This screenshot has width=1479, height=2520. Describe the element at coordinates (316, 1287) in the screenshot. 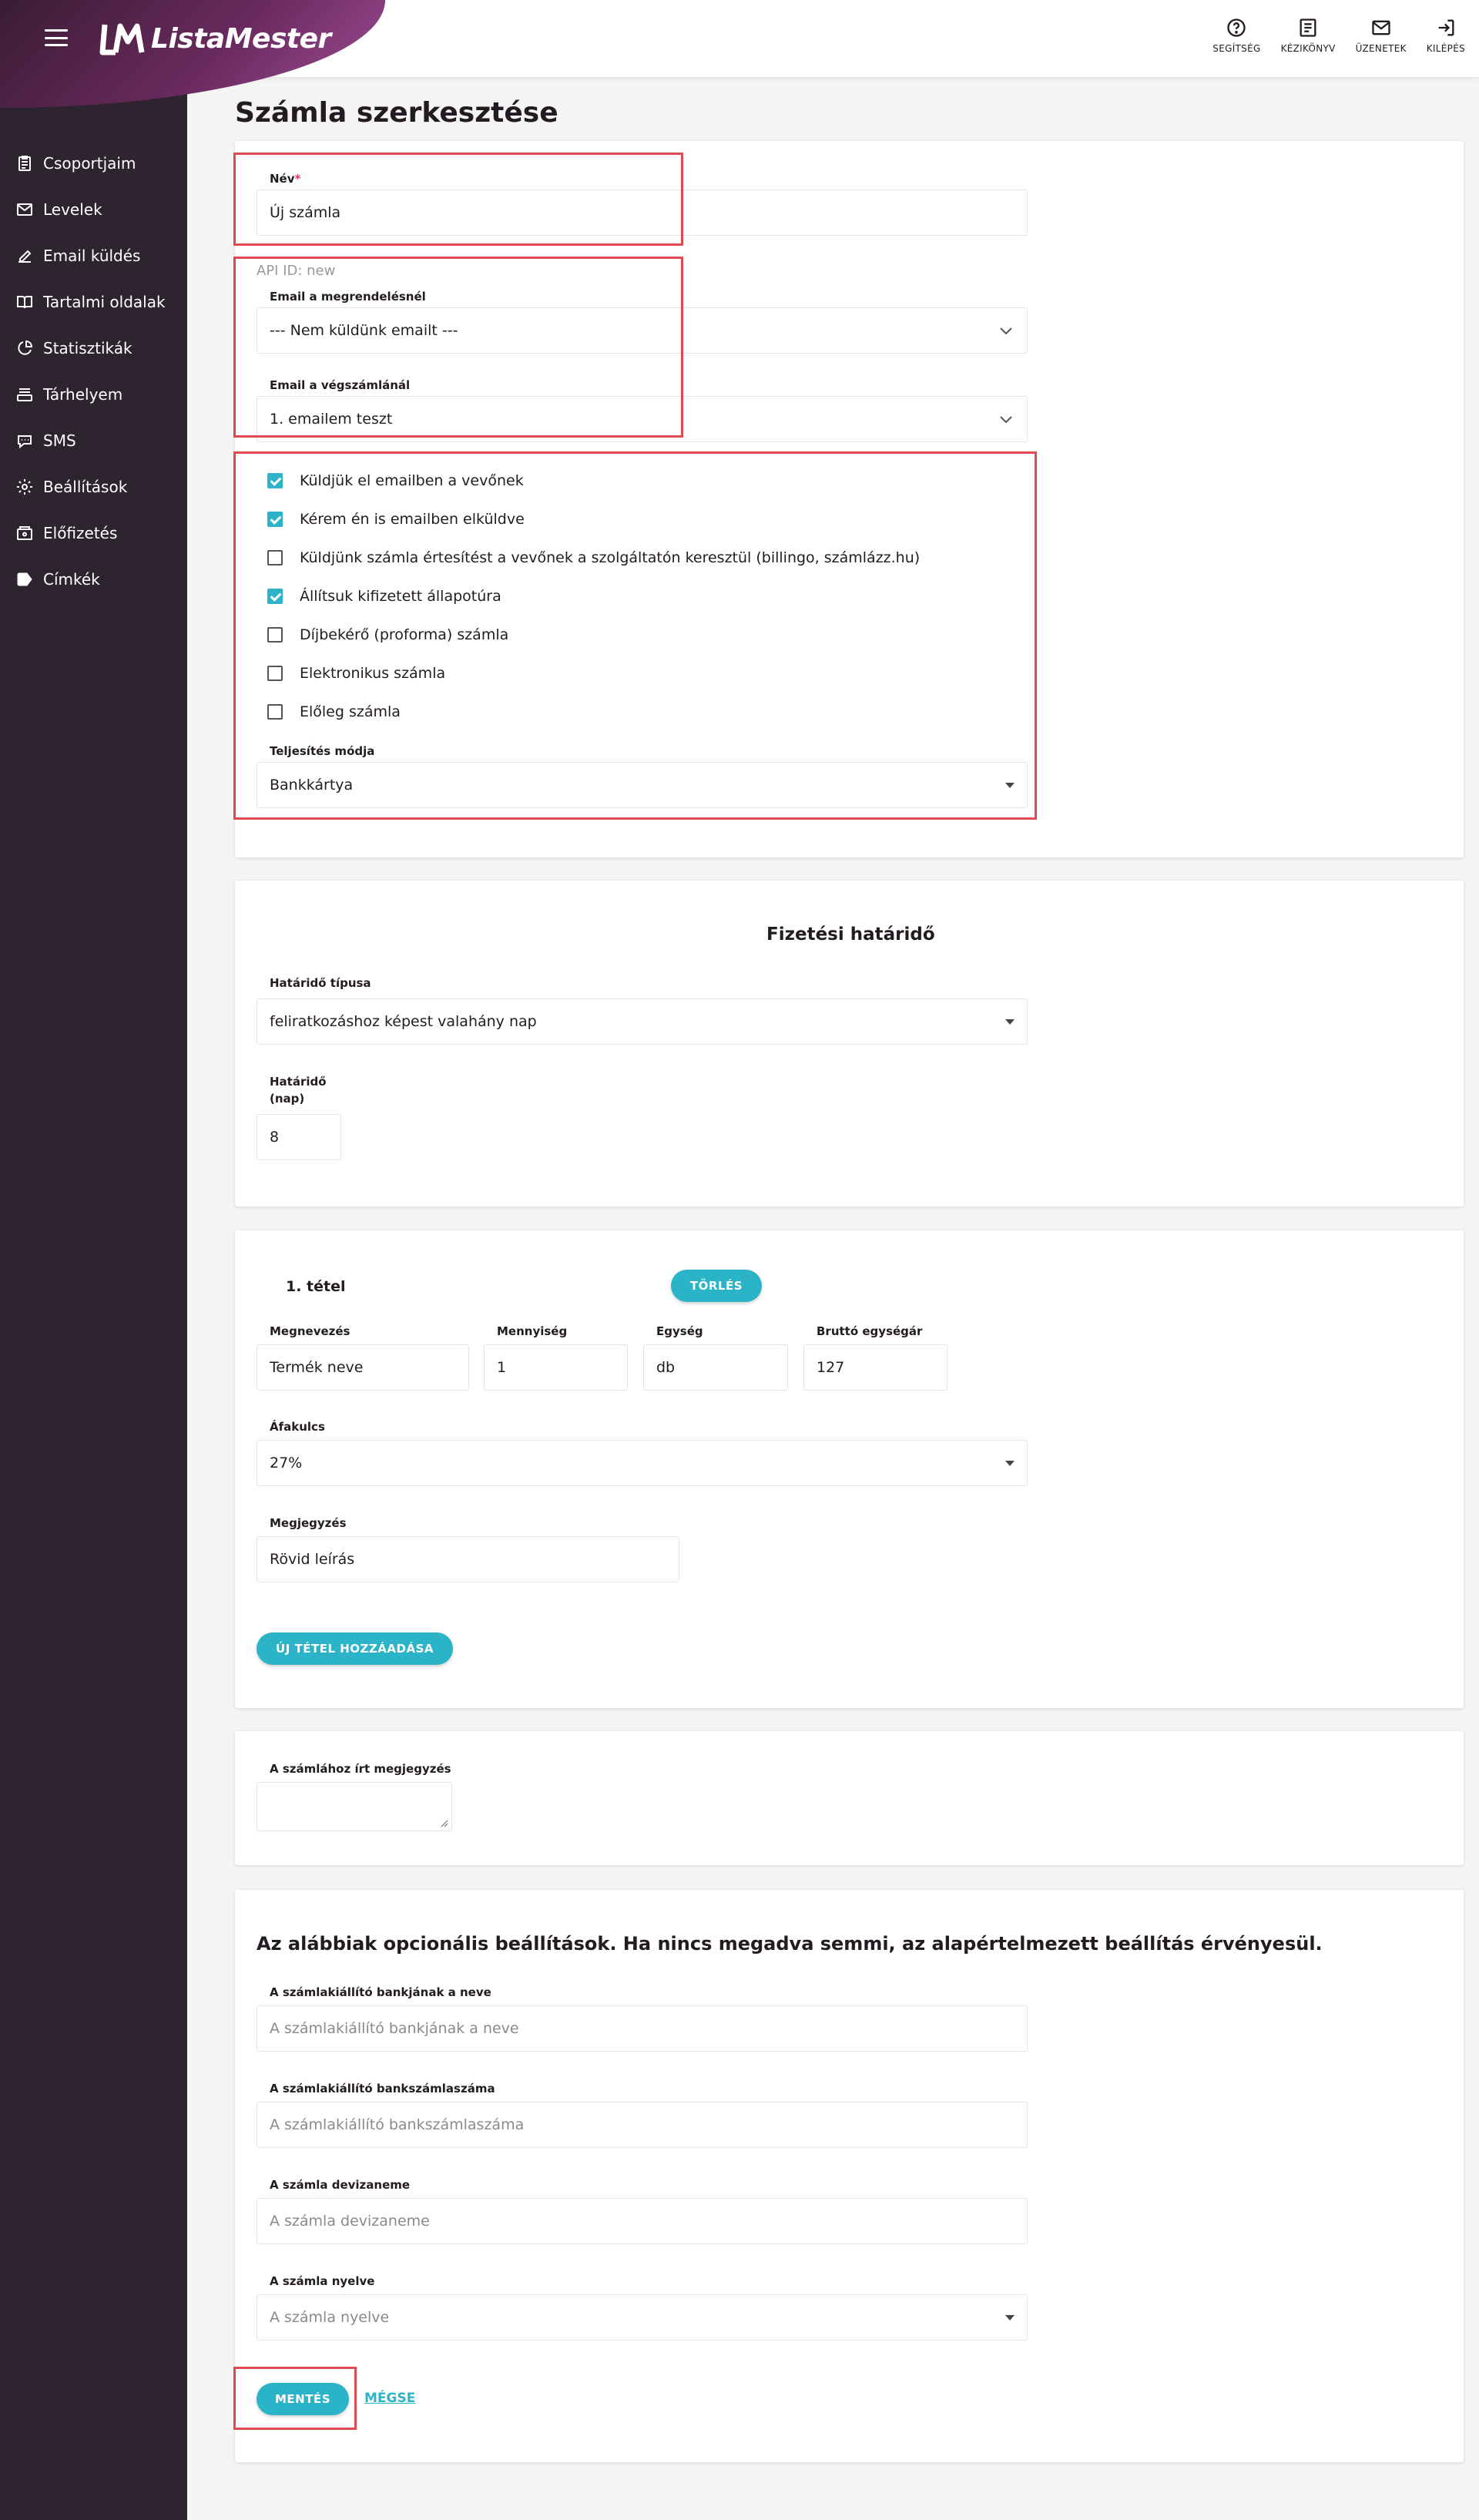

I see `item-title: 1. tétel` at that location.